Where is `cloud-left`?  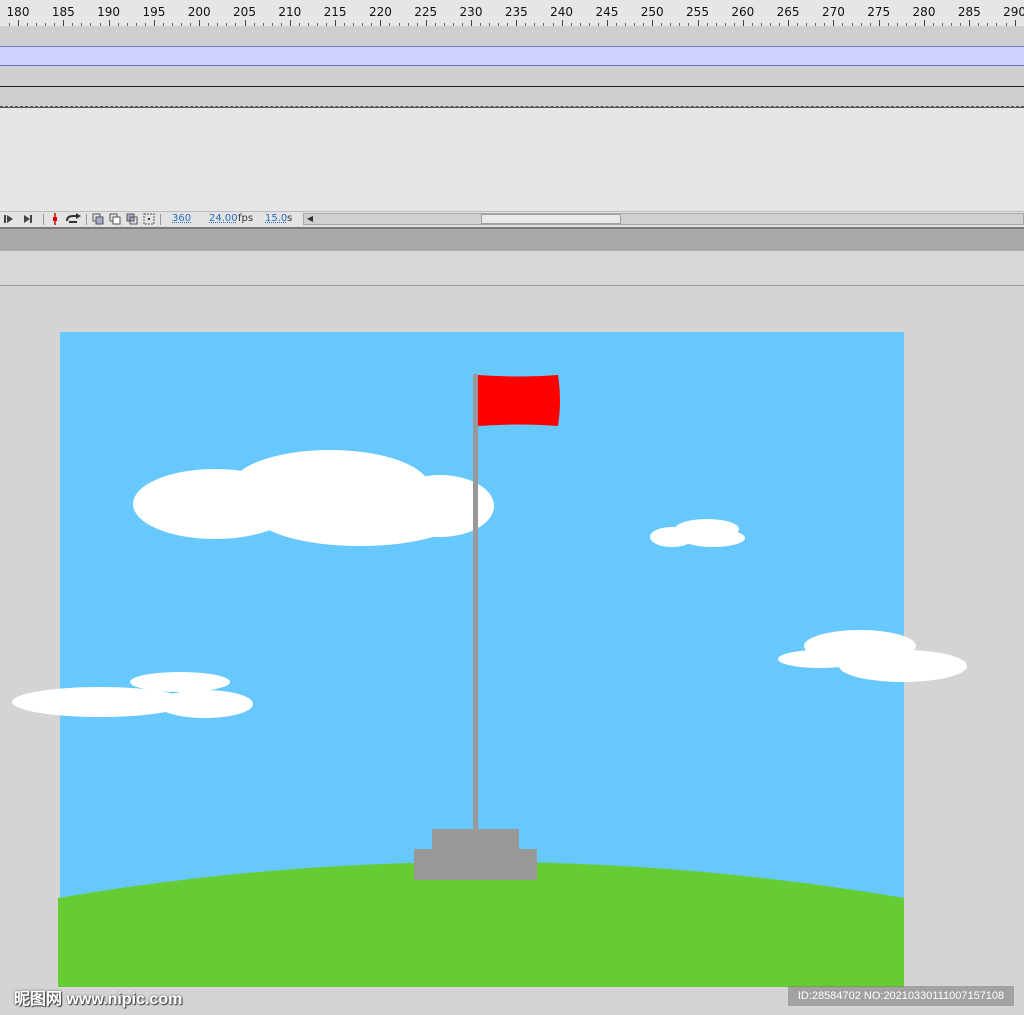
cloud-left is located at coordinates (132, 695).